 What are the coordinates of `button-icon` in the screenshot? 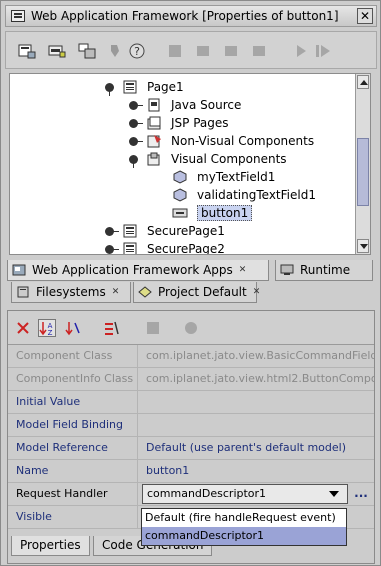 It's located at (180, 213).